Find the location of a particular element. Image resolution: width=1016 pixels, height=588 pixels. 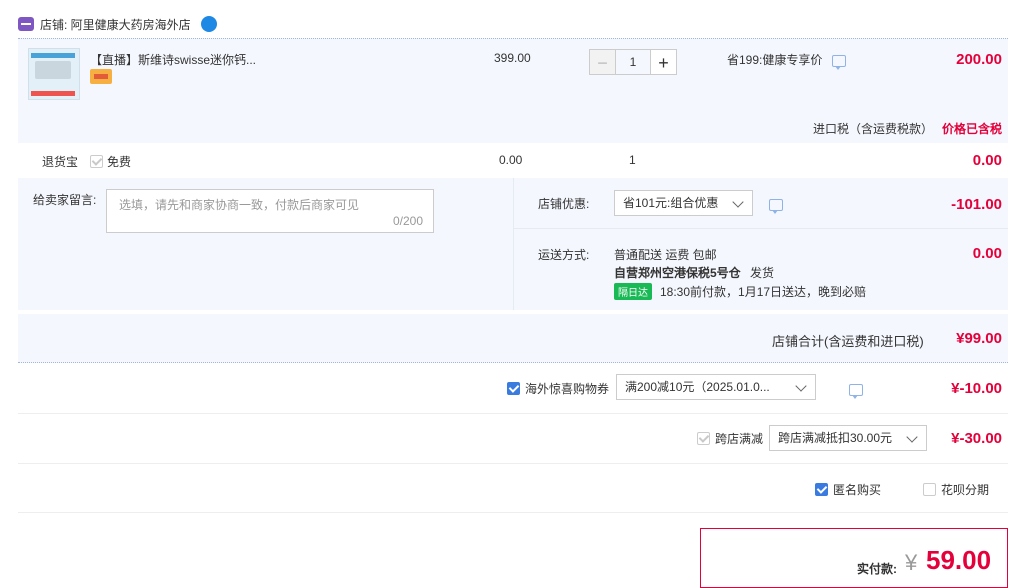

import-tax-label: 进口税（含运费税款） is located at coordinates (873, 129).